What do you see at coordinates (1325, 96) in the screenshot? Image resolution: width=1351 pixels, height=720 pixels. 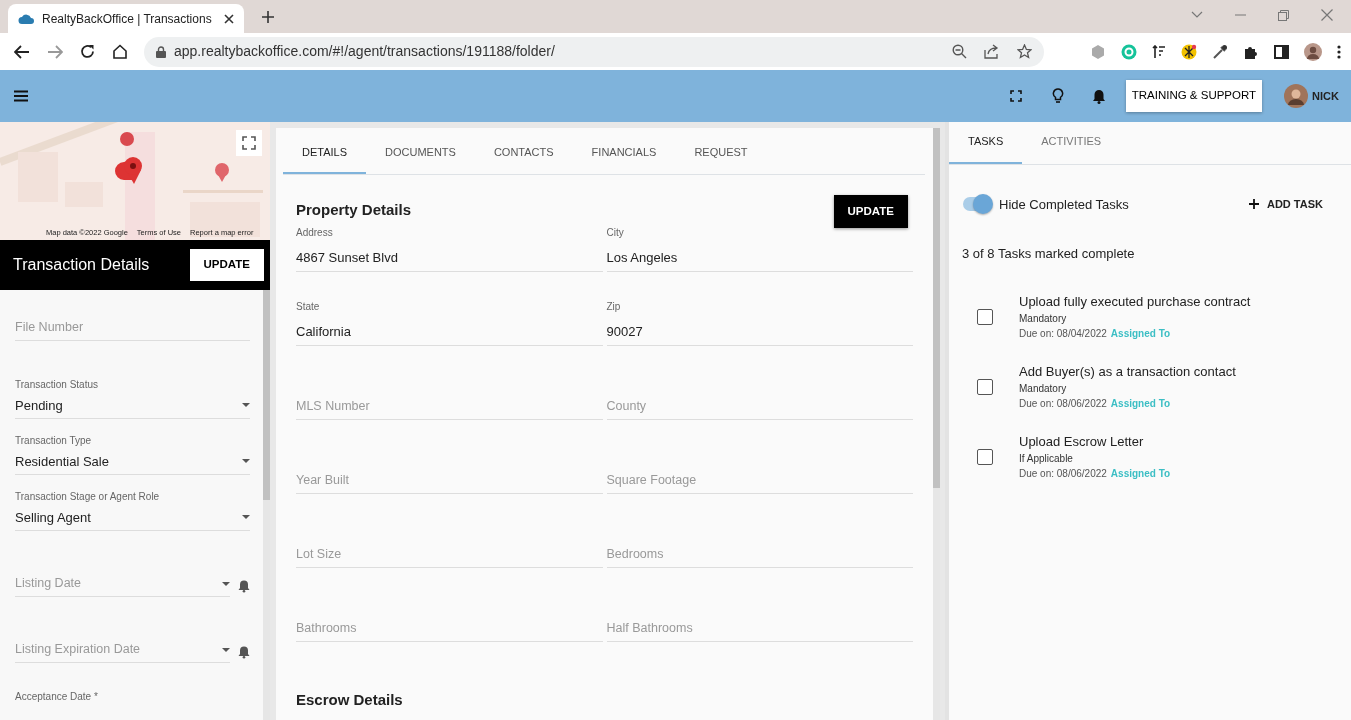 I see `user-name: NICK` at bounding box center [1325, 96].